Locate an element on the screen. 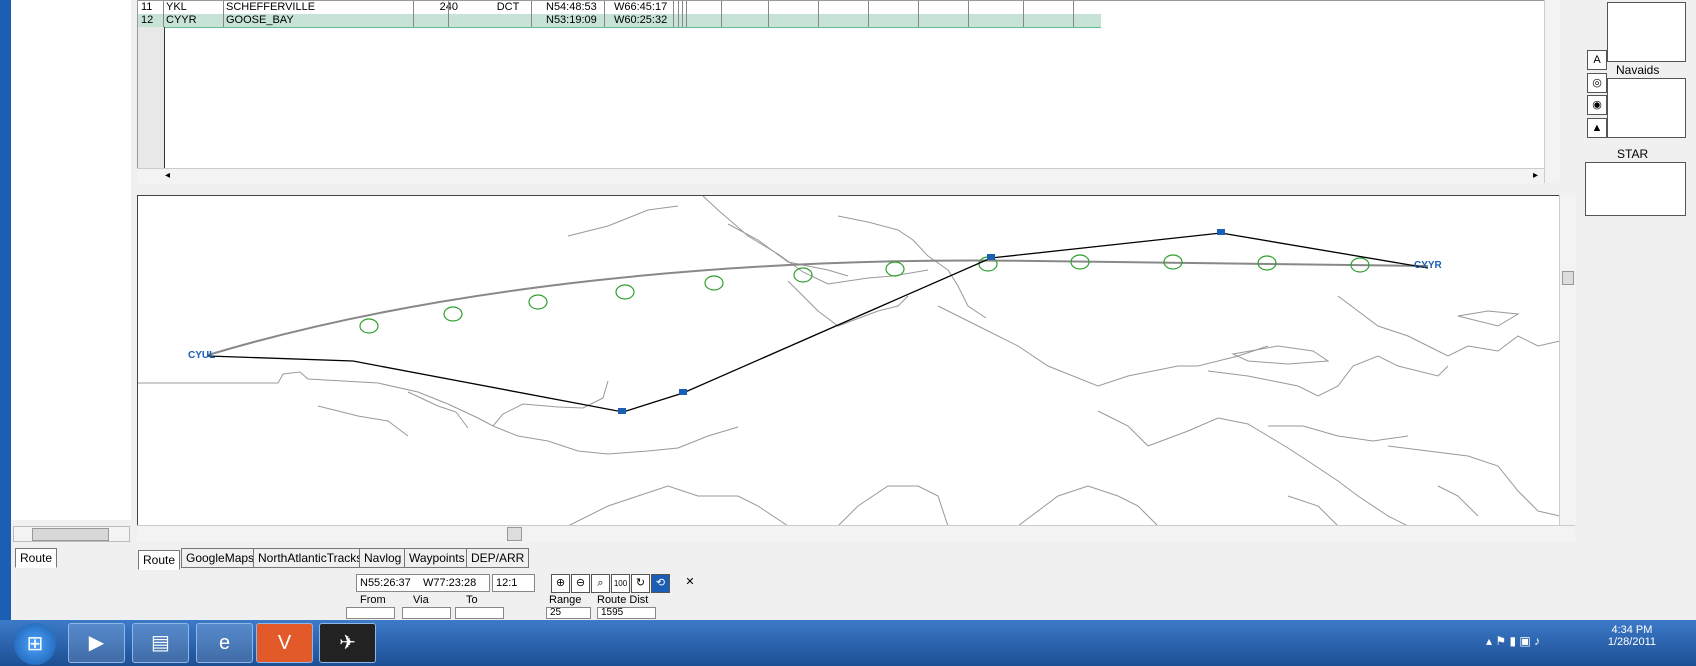 This screenshot has width=1696, height=666. waypoint-markers is located at coordinates (921, 321).